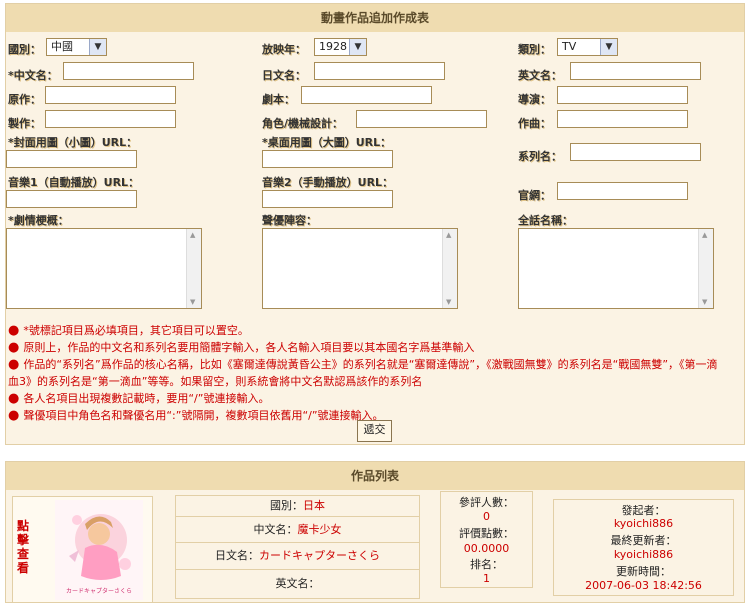 This screenshot has height=603, width=750. What do you see at coordinates (486, 578) in the screenshot?
I see `rank-value: 1` at bounding box center [486, 578].